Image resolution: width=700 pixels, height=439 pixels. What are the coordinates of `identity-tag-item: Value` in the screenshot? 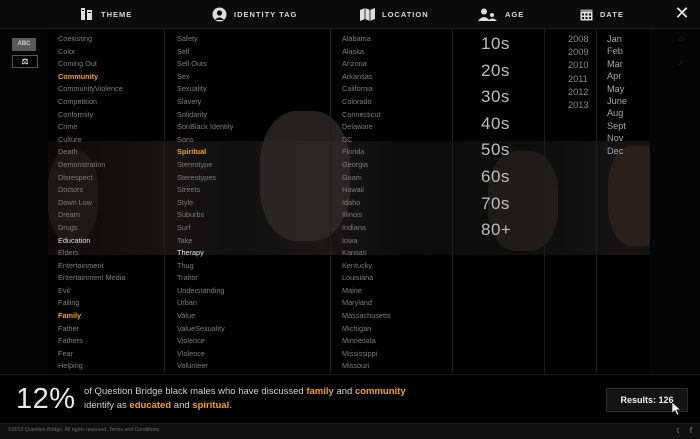 It's located at (205, 316).